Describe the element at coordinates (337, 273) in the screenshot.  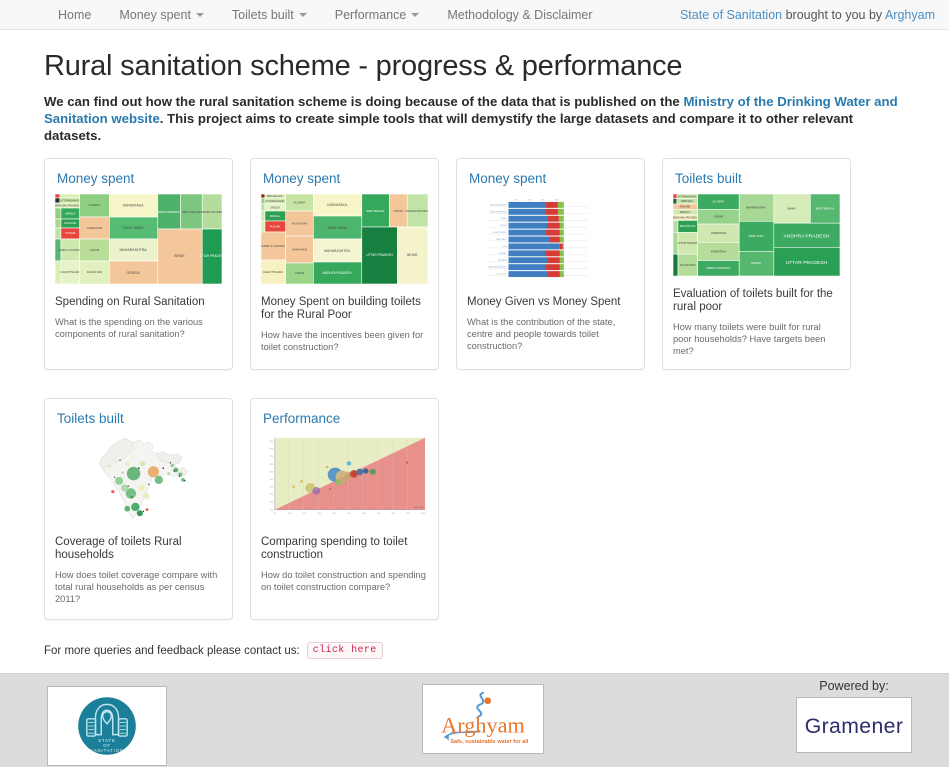
I see `svg-text: MADHYA PRADESH` at that location.